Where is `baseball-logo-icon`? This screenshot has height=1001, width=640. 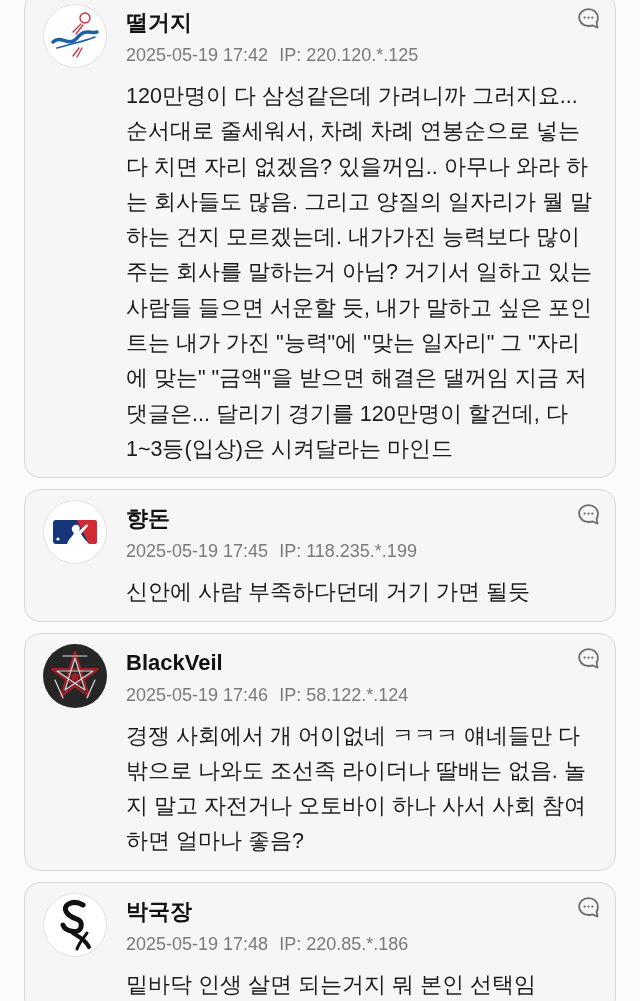 baseball-logo-icon is located at coordinates (75, 36).